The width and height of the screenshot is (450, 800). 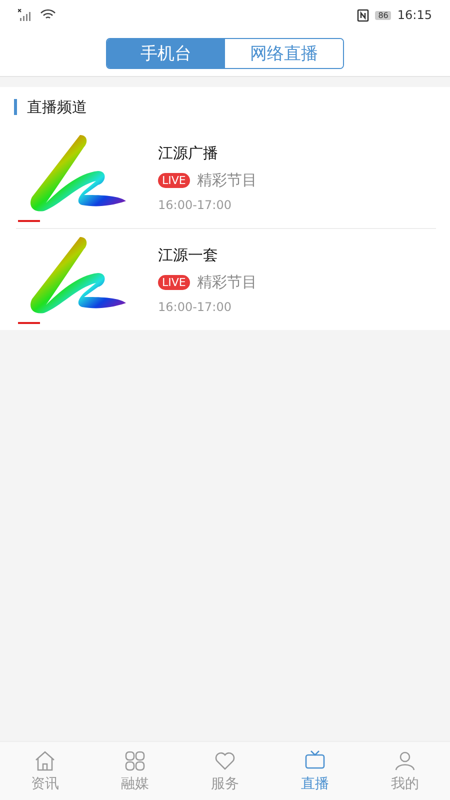 I want to click on section-title: 直播频道, so click(x=57, y=107).